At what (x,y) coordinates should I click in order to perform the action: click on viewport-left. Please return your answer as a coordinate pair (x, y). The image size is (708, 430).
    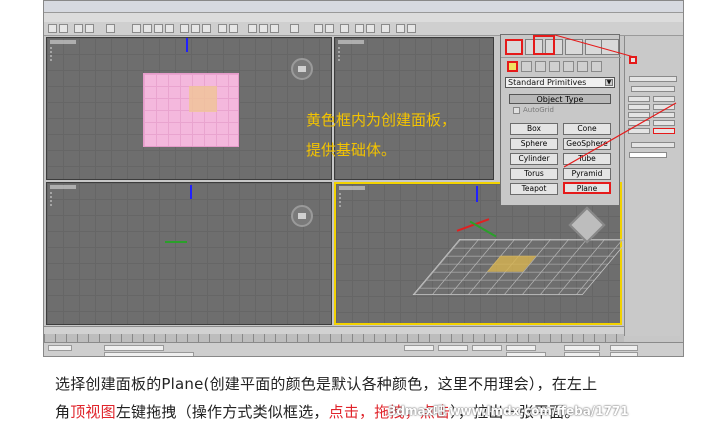
    Looking at the image, I should click on (189, 253).